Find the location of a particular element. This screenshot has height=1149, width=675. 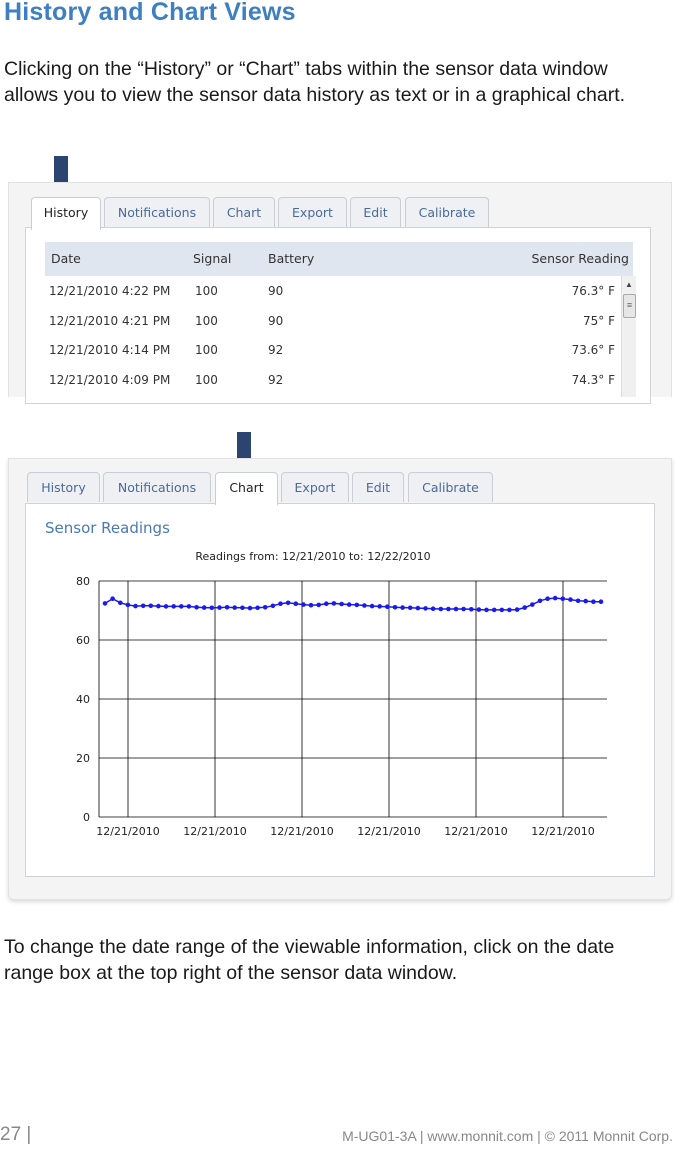

y-tick-label: 0 is located at coordinates (86, 817).